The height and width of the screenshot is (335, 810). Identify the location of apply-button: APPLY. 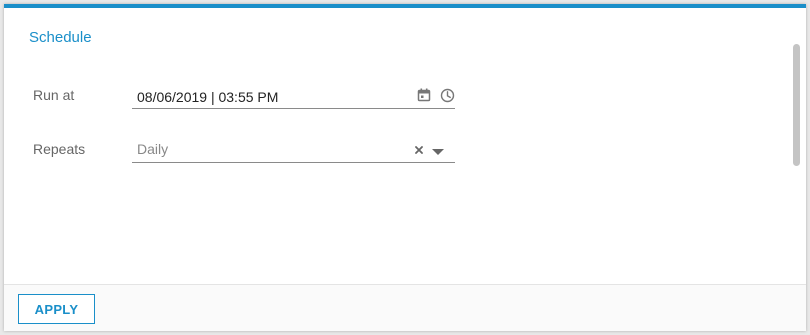
(56, 309).